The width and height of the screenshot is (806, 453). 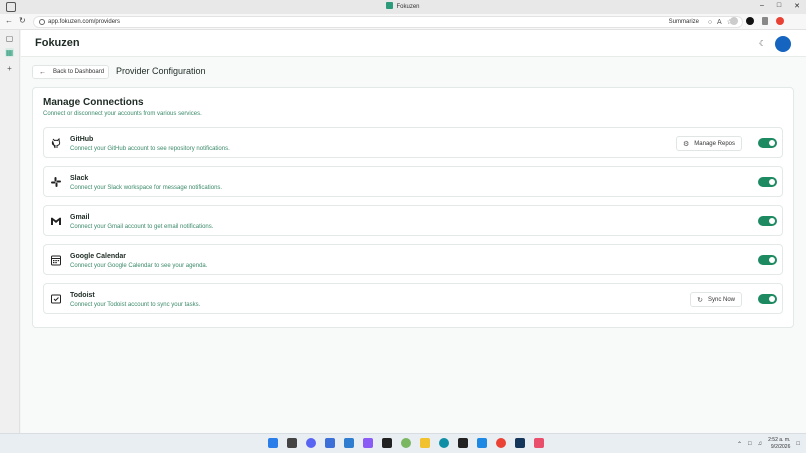 I want to click on manage-repos-button: ⚙ Manage Repos, so click(x=709, y=143).